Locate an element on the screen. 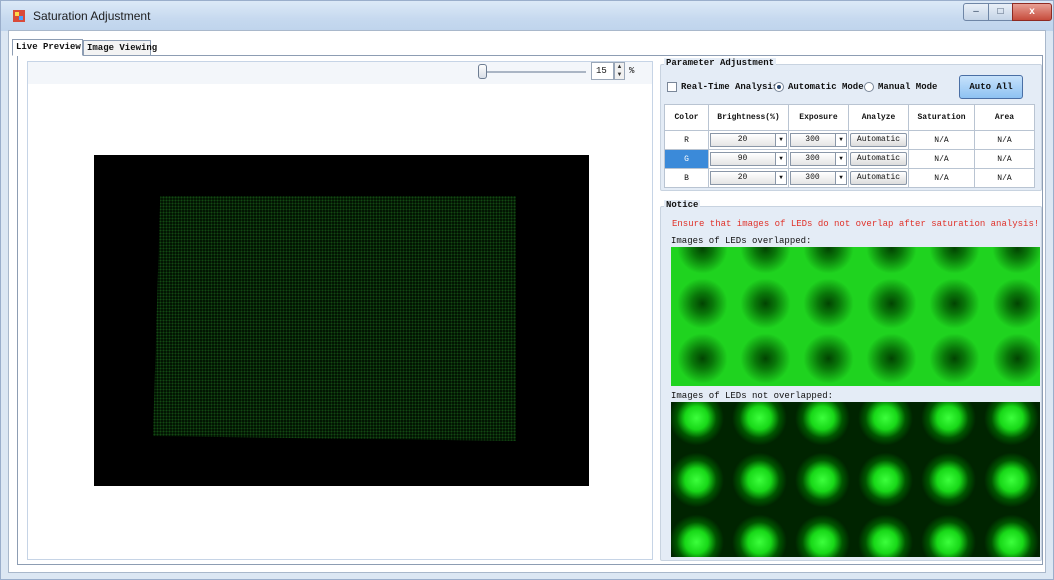  overlapped-leds-image is located at coordinates (855, 316).